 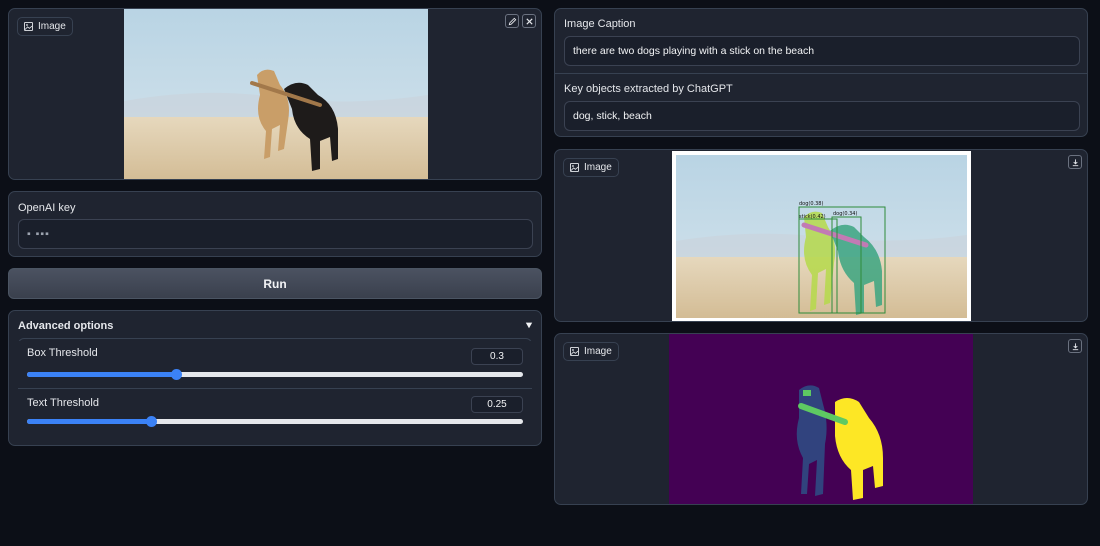 I want to click on run-button: Run, so click(x=275, y=283).